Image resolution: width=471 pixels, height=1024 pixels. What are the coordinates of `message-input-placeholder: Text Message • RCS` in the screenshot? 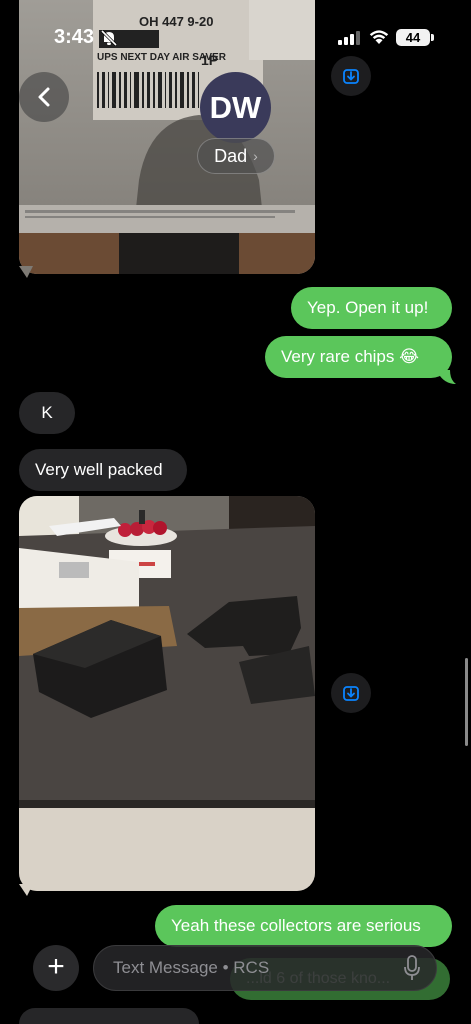 It's located at (191, 967).